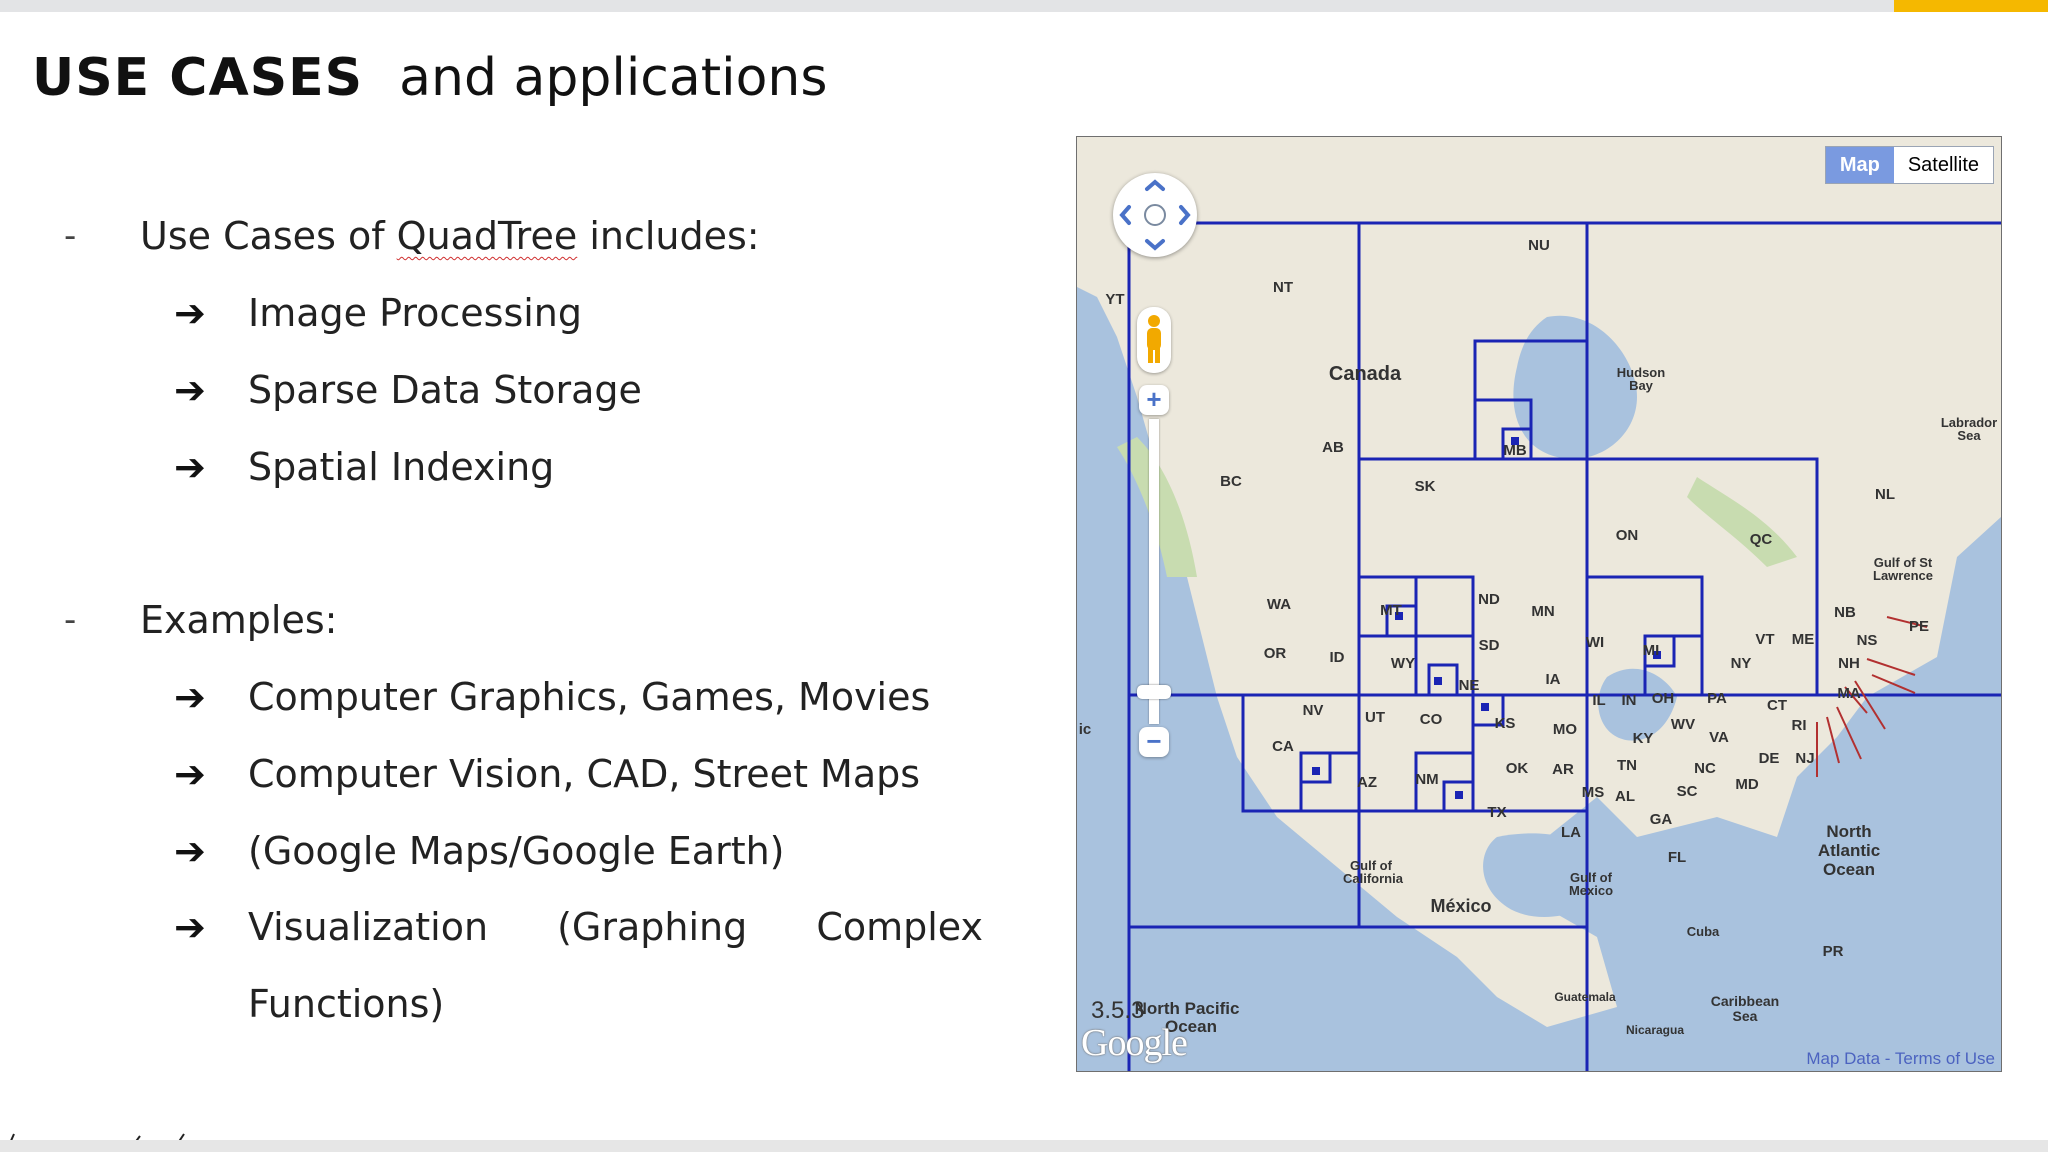  What do you see at coordinates (1761, 539) in the screenshot?
I see `map-label: QC` at bounding box center [1761, 539].